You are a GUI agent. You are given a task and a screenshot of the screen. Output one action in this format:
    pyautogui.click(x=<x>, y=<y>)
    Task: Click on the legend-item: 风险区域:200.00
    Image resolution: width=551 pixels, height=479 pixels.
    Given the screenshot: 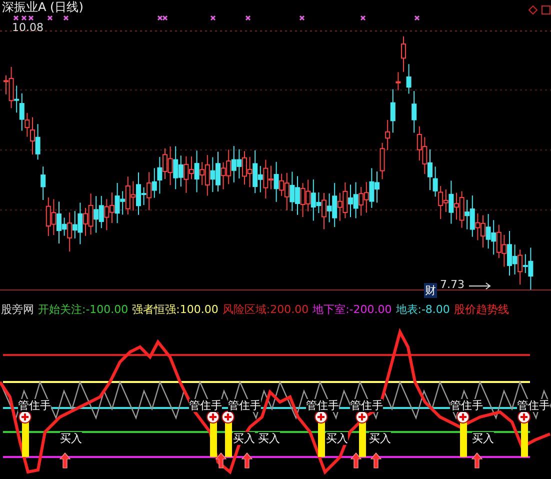 What is the action you would take?
    pyautogui.click(x=265, y=309)
    